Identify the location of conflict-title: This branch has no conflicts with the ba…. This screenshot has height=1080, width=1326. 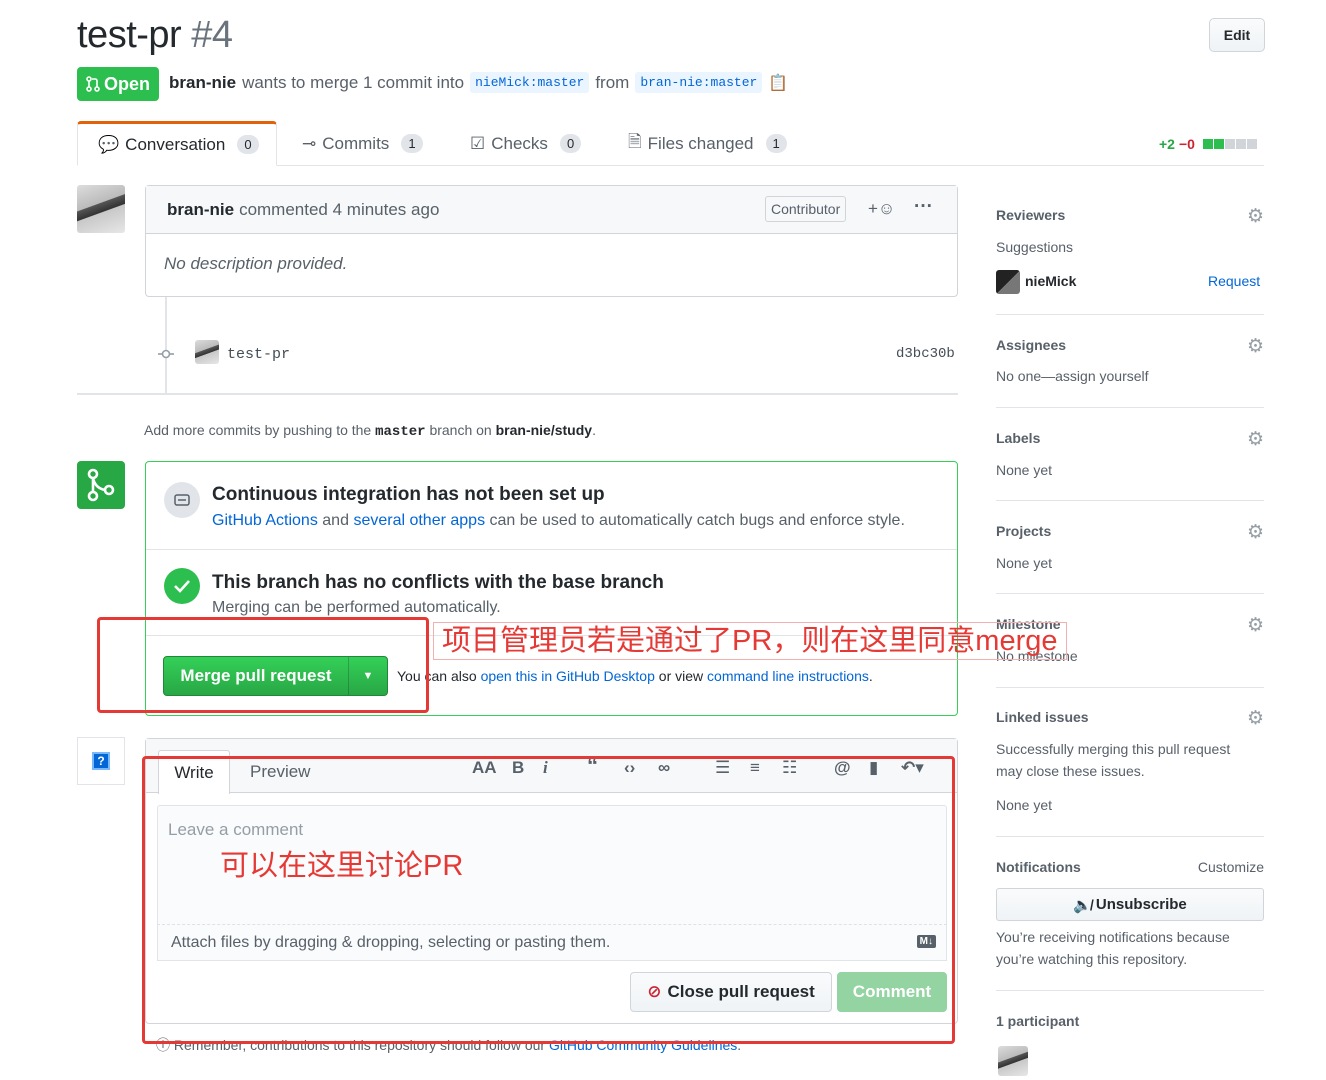
(438, 582).